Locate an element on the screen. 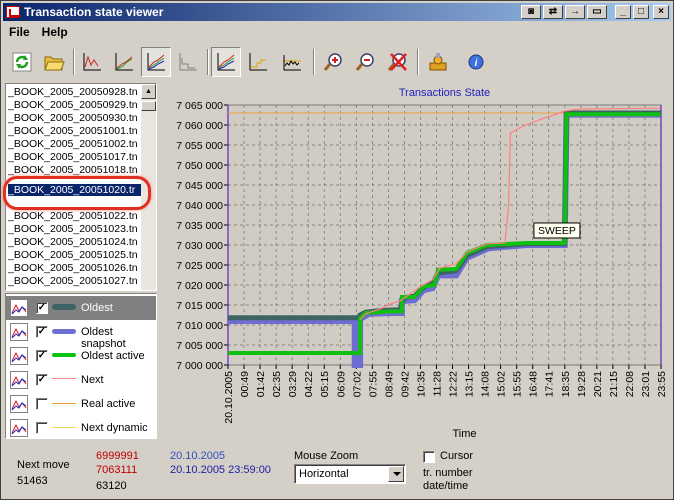 Image resolution: width=674 pixels, height=500 pixels. scroll-up-icon: ▲ is located at coordinates (148, 91).